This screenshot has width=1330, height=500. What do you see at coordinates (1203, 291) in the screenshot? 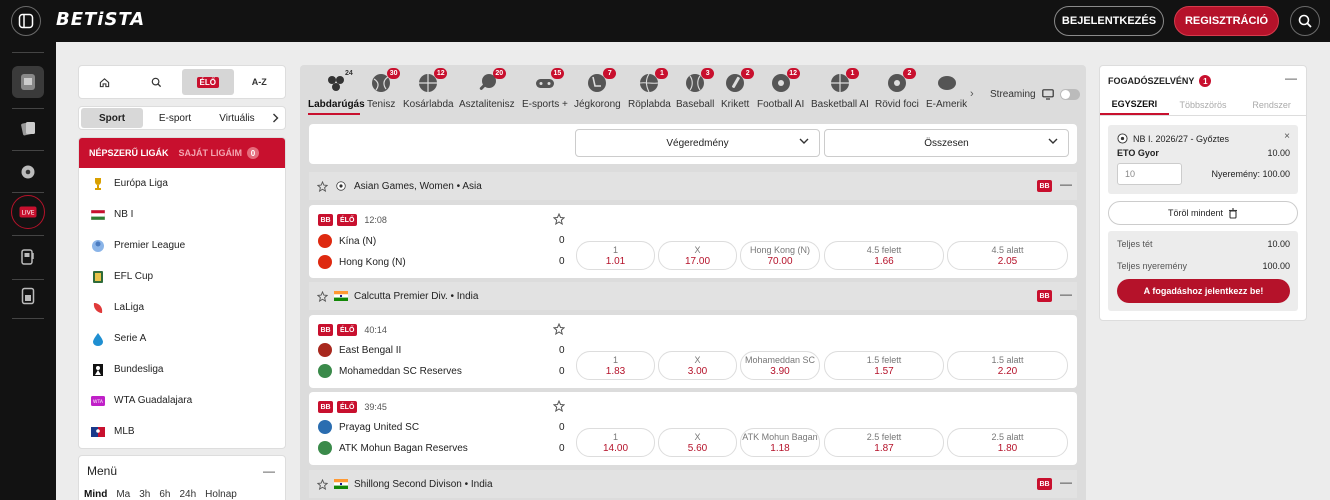
I see `place-bet-button: A fogadáshoz jelentkezz be!` at bounding box center [1203, 291].